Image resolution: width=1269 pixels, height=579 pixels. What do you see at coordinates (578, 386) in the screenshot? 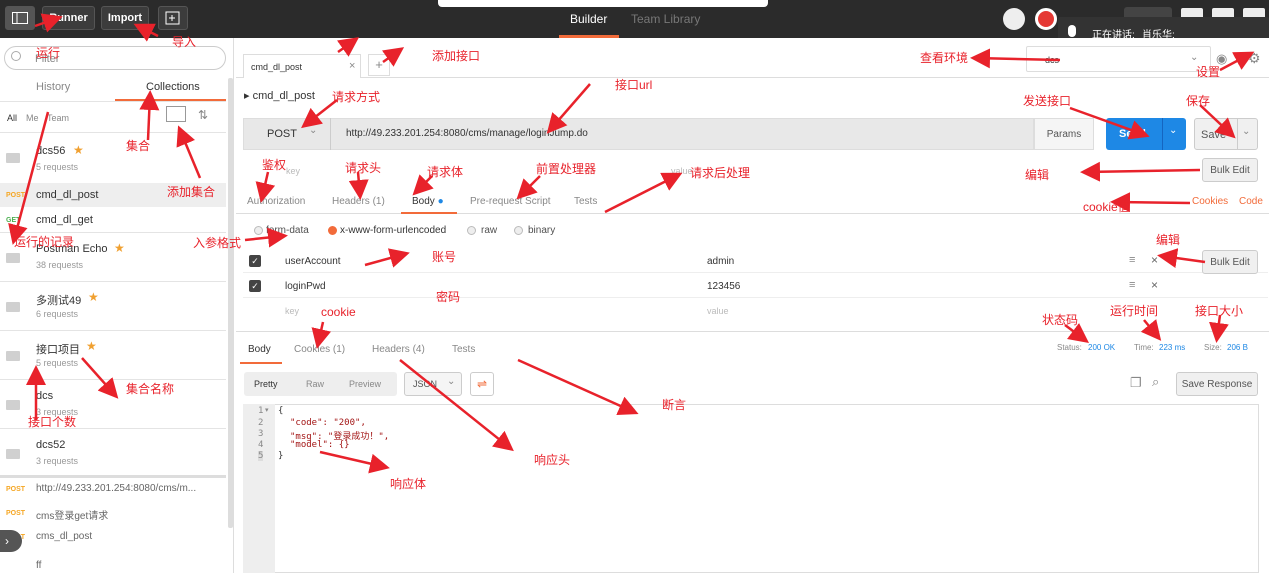
I see `arrow-assertion` at bounding box center [578, 386].